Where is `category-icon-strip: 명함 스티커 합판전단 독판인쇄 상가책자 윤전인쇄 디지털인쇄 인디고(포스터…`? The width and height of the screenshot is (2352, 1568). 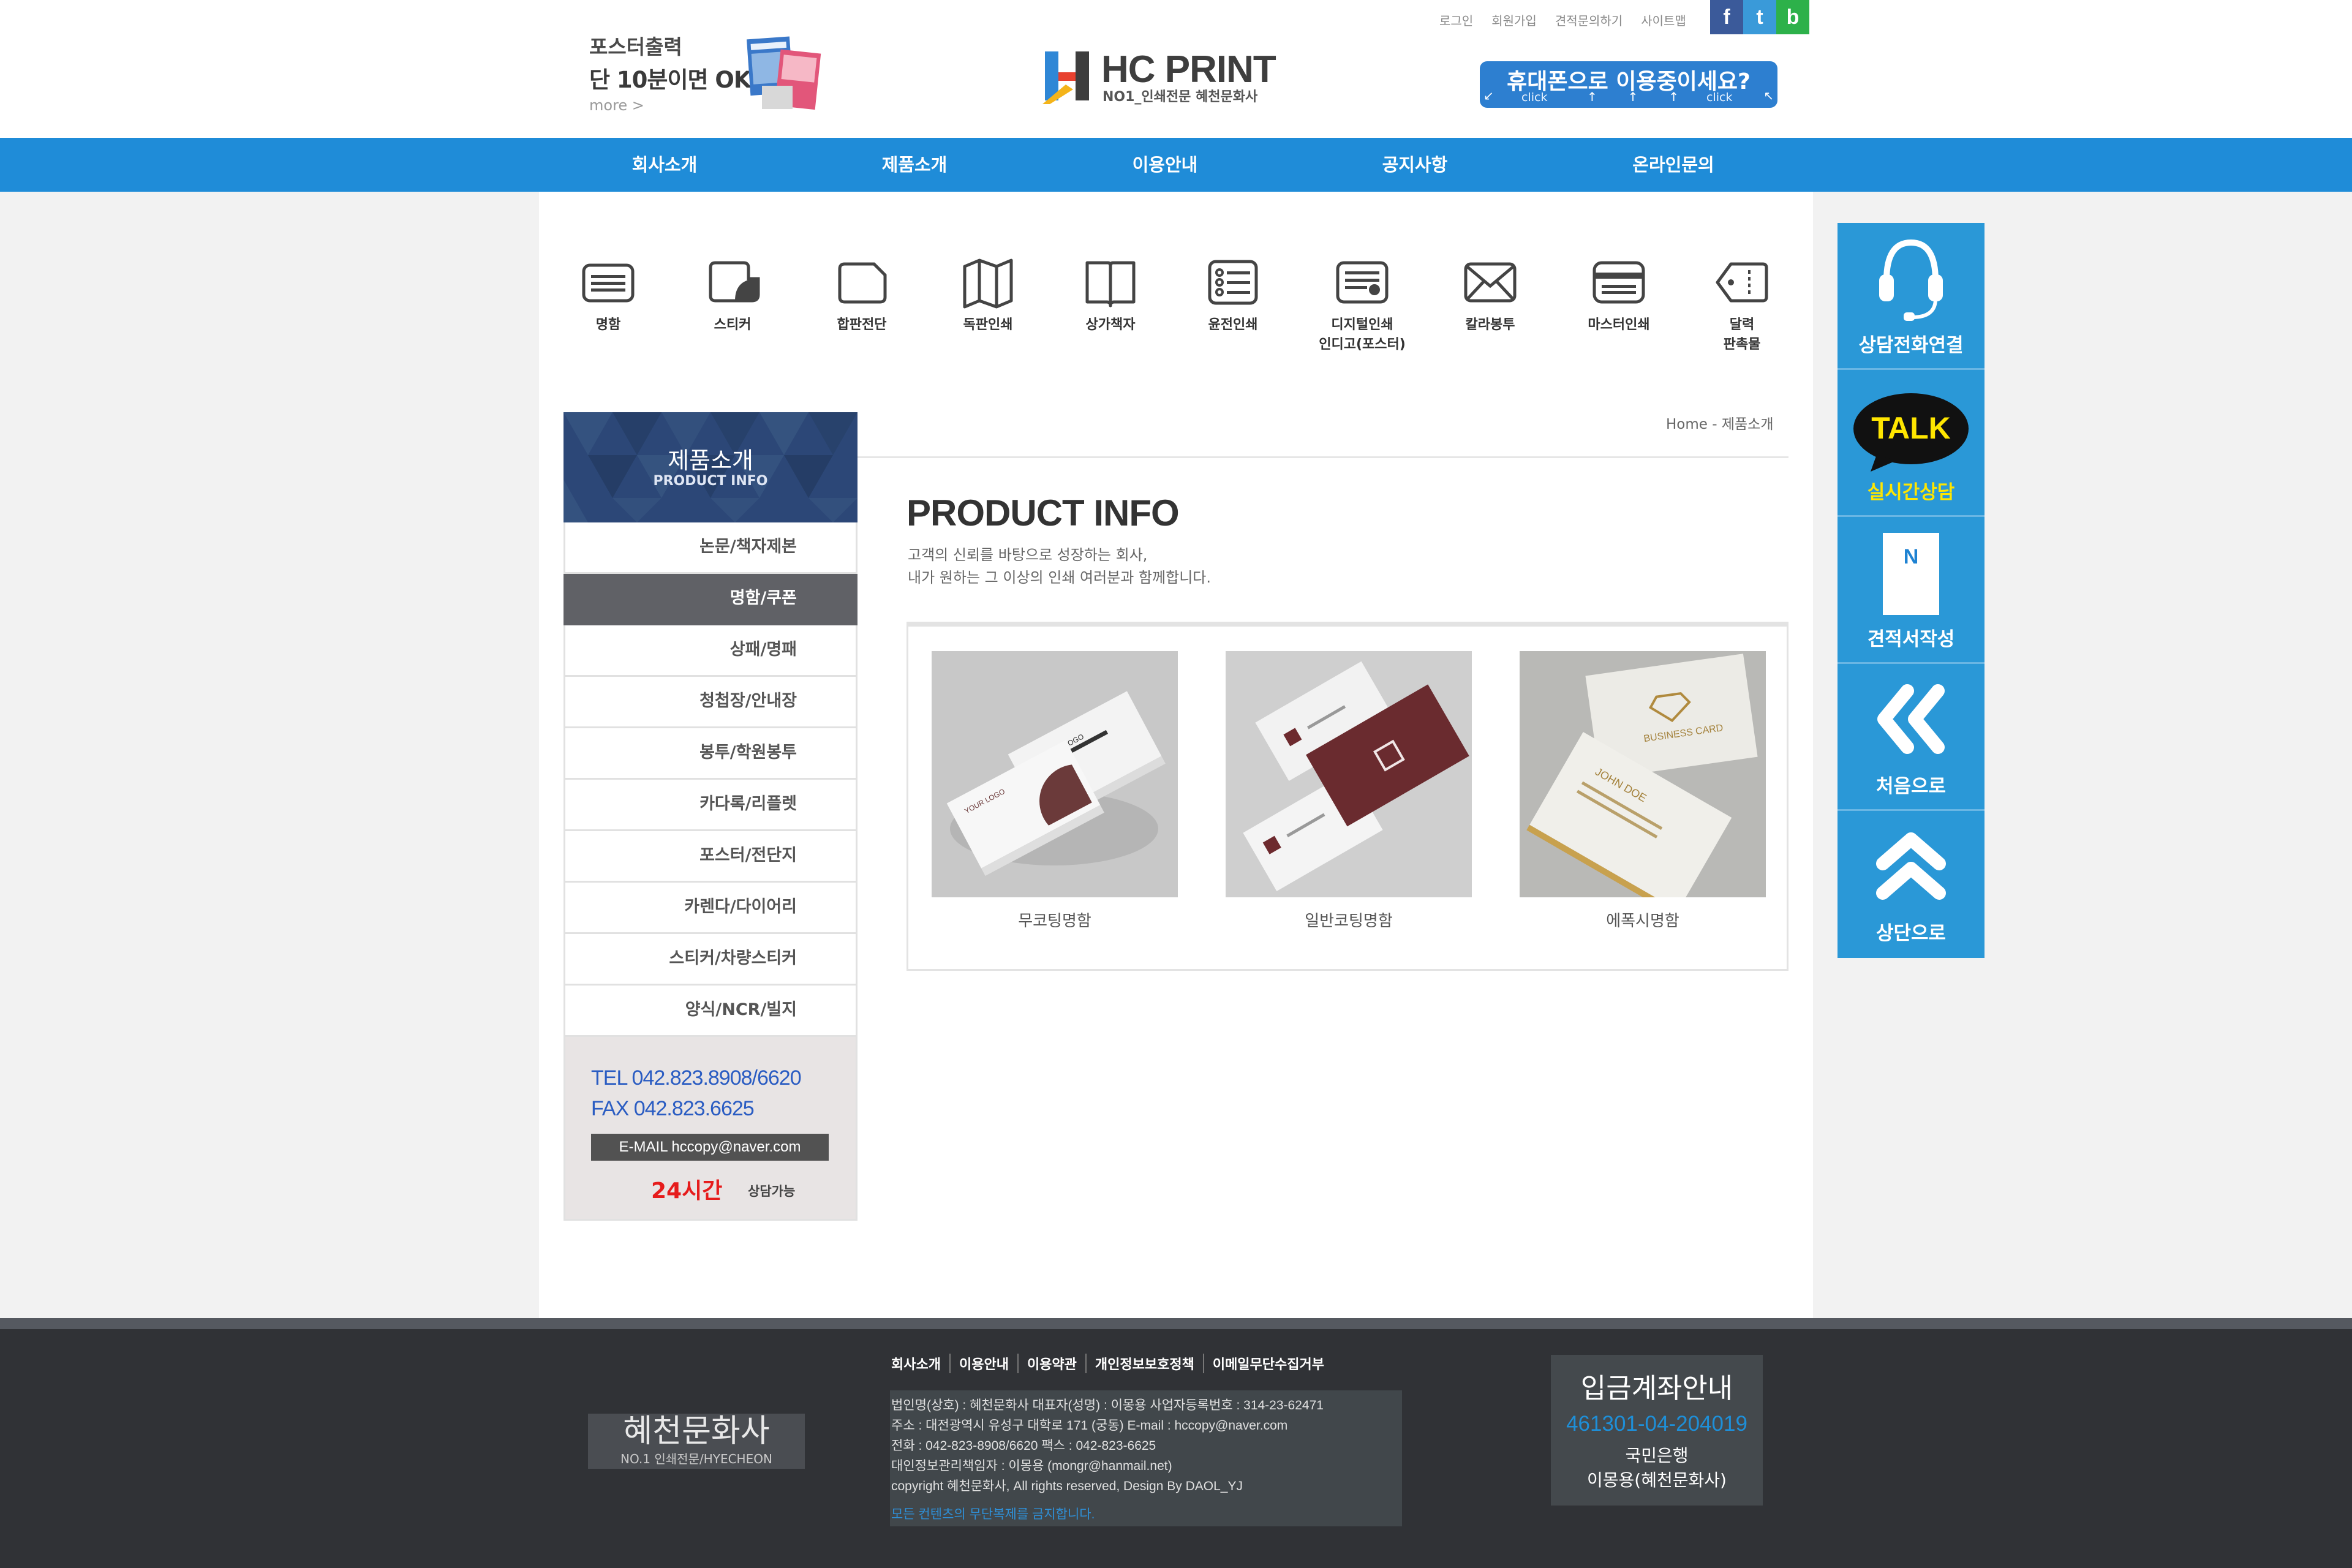 category-icon-strip: 명함 스티커 합판전단 독판인쇄 상가책자 윤전인쇄 디지털인쇄 인디고(포스터… is located at coordinates (1176, 309).